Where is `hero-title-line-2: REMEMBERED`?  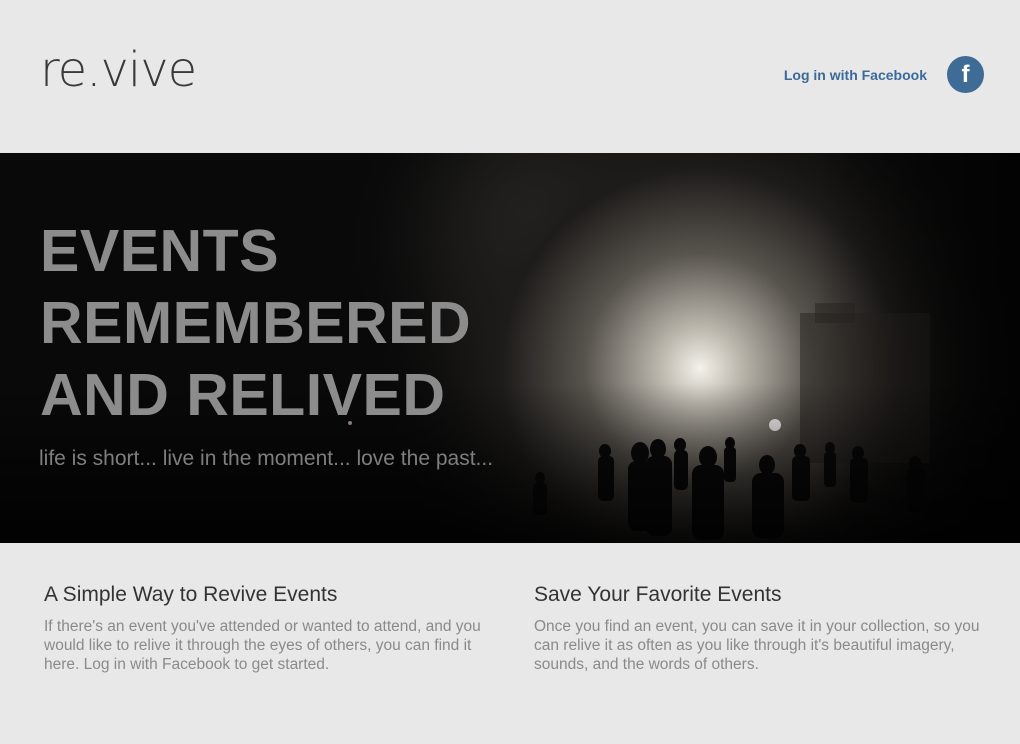 hero-title-line-2: REMEMBERED is located at coordinates (256, 323).